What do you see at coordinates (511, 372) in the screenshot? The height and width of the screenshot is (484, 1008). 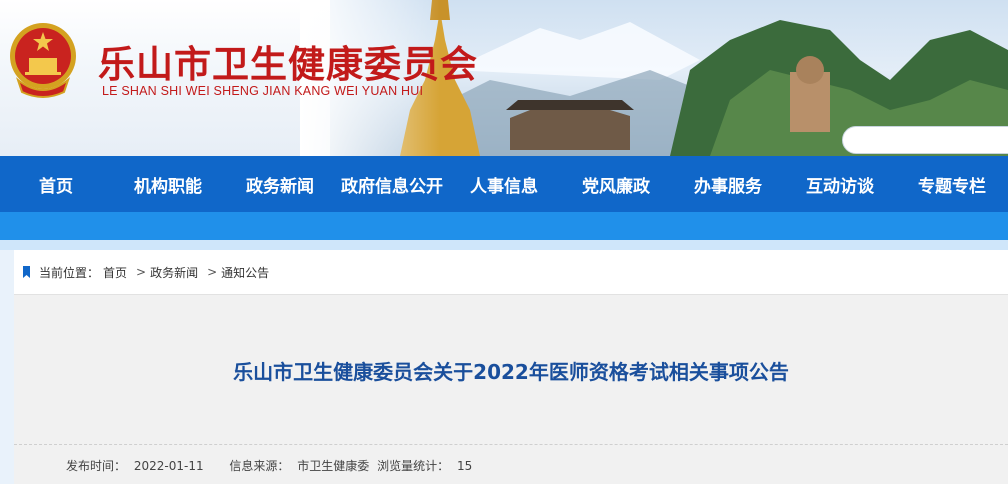 I see `article-title: 乐山市卫生健康委员会关于2022年医师资格考试相关事项公告` at bounding box center [511, 372].